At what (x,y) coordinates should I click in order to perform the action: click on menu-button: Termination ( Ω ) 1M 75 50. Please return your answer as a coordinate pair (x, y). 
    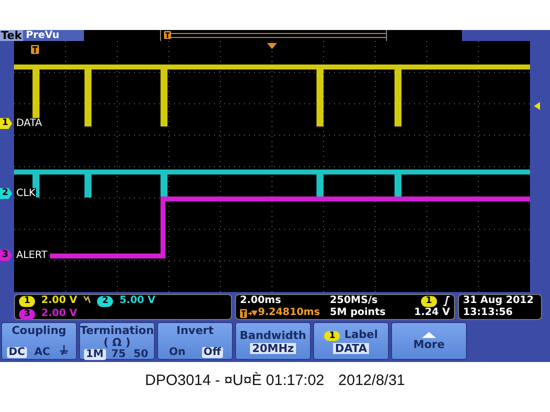
    Looking at the image, I should click on (117, 341).